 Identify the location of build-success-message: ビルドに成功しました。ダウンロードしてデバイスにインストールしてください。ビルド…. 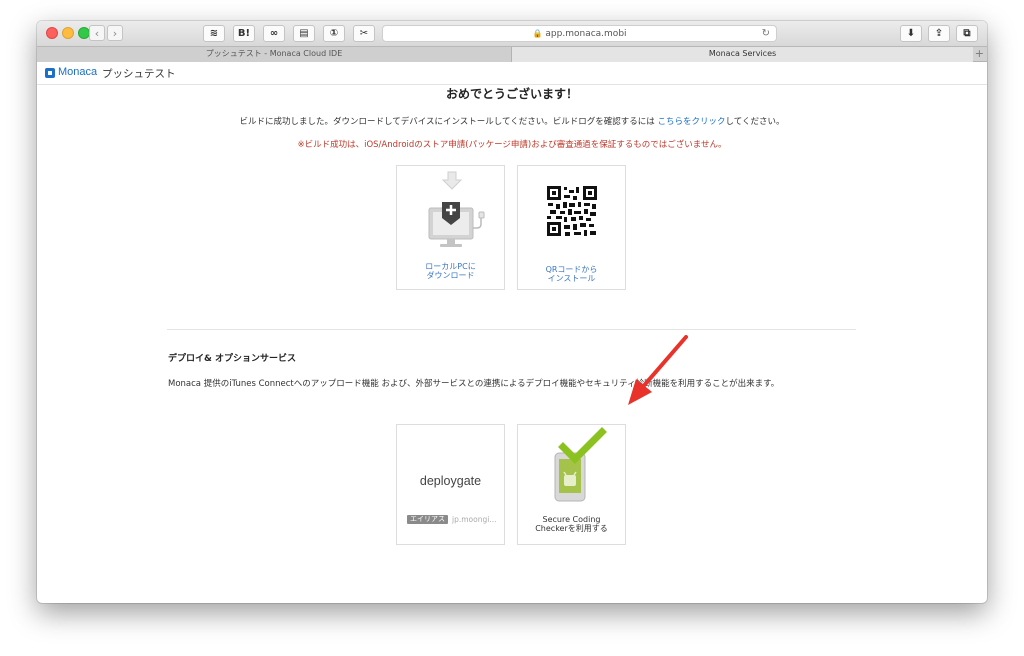
(512, 121).